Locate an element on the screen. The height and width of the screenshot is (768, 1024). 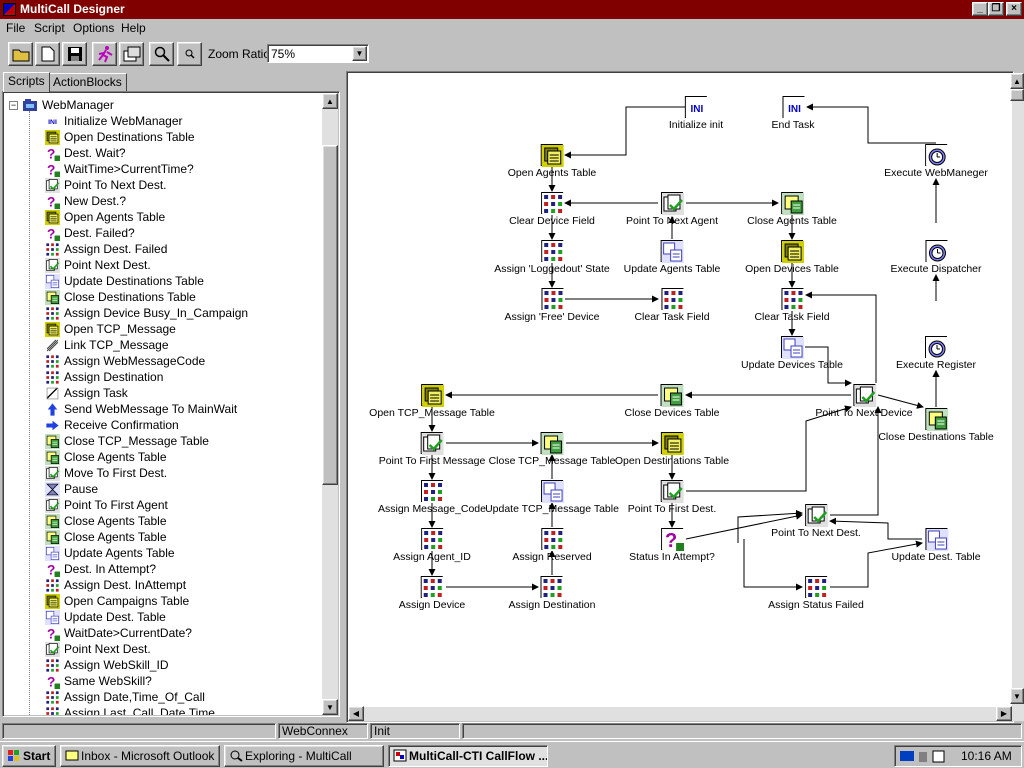
flow-node-end: INI End Task is located at coordinates (793, 113).